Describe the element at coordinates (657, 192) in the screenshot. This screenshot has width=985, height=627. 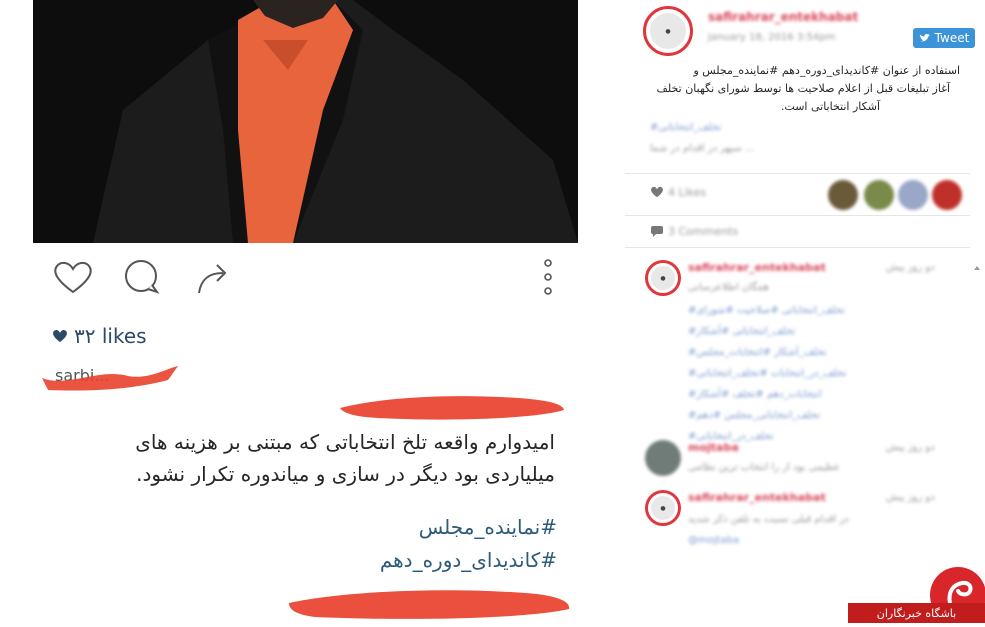
I see `likes-heart-icon` at that location.